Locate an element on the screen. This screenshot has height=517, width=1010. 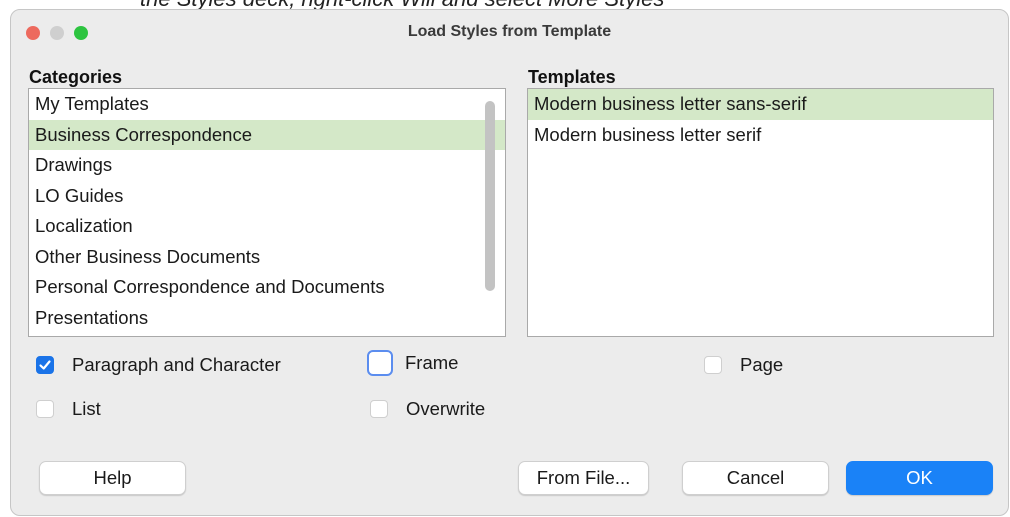
page-label: Page is located at coordinates (762, 364).